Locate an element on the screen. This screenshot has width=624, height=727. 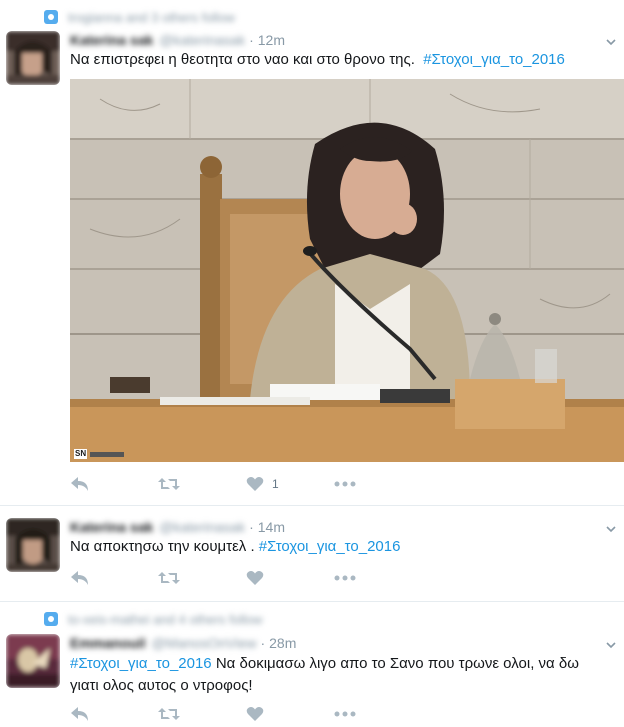
image-badge-text: SN is located at coordinates (81, 454).